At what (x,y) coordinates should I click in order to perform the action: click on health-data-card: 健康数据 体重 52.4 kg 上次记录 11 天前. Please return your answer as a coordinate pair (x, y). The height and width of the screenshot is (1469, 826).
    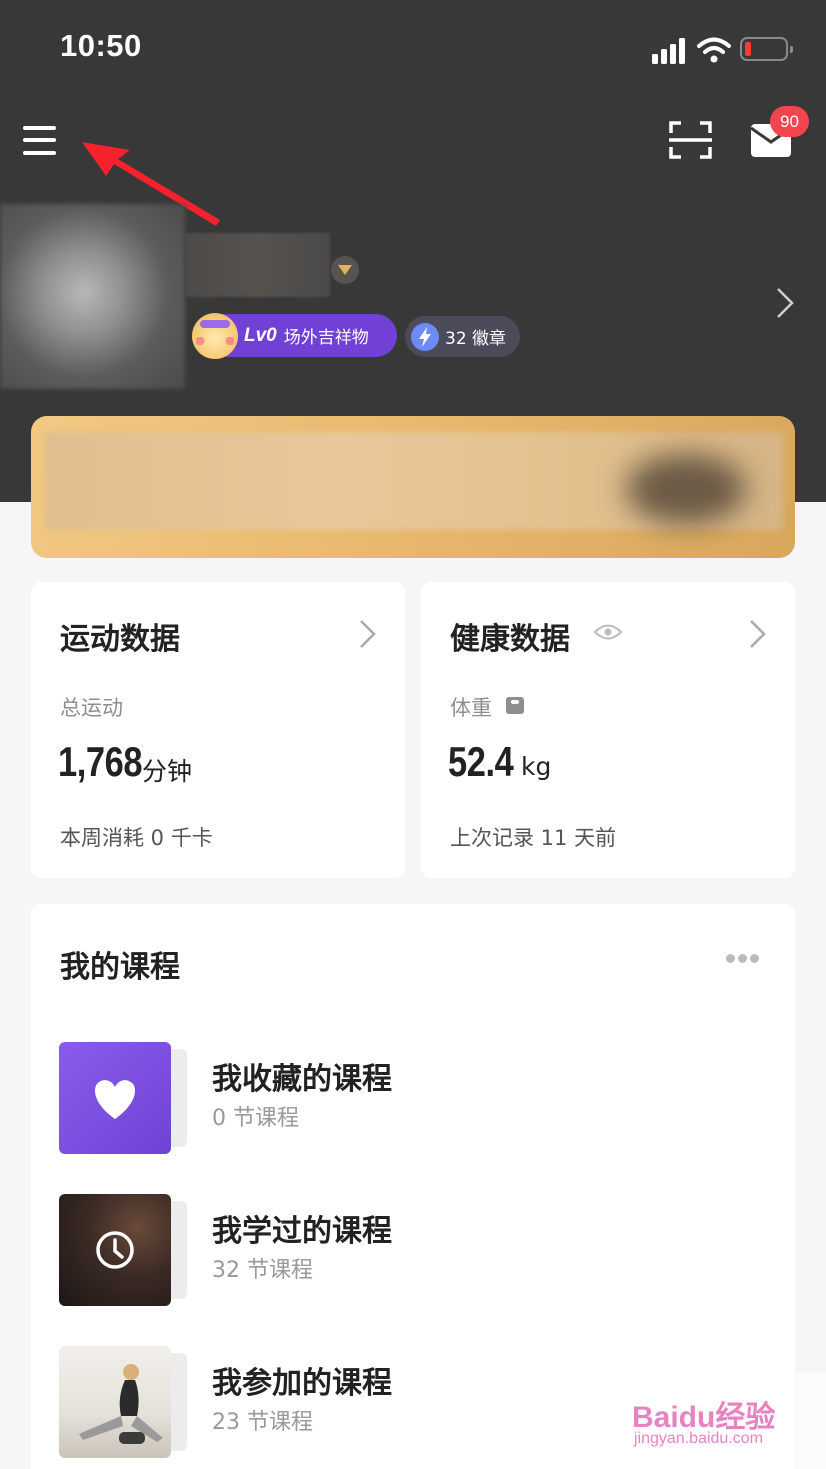
    Looking at the image, I should click on (608, 730).